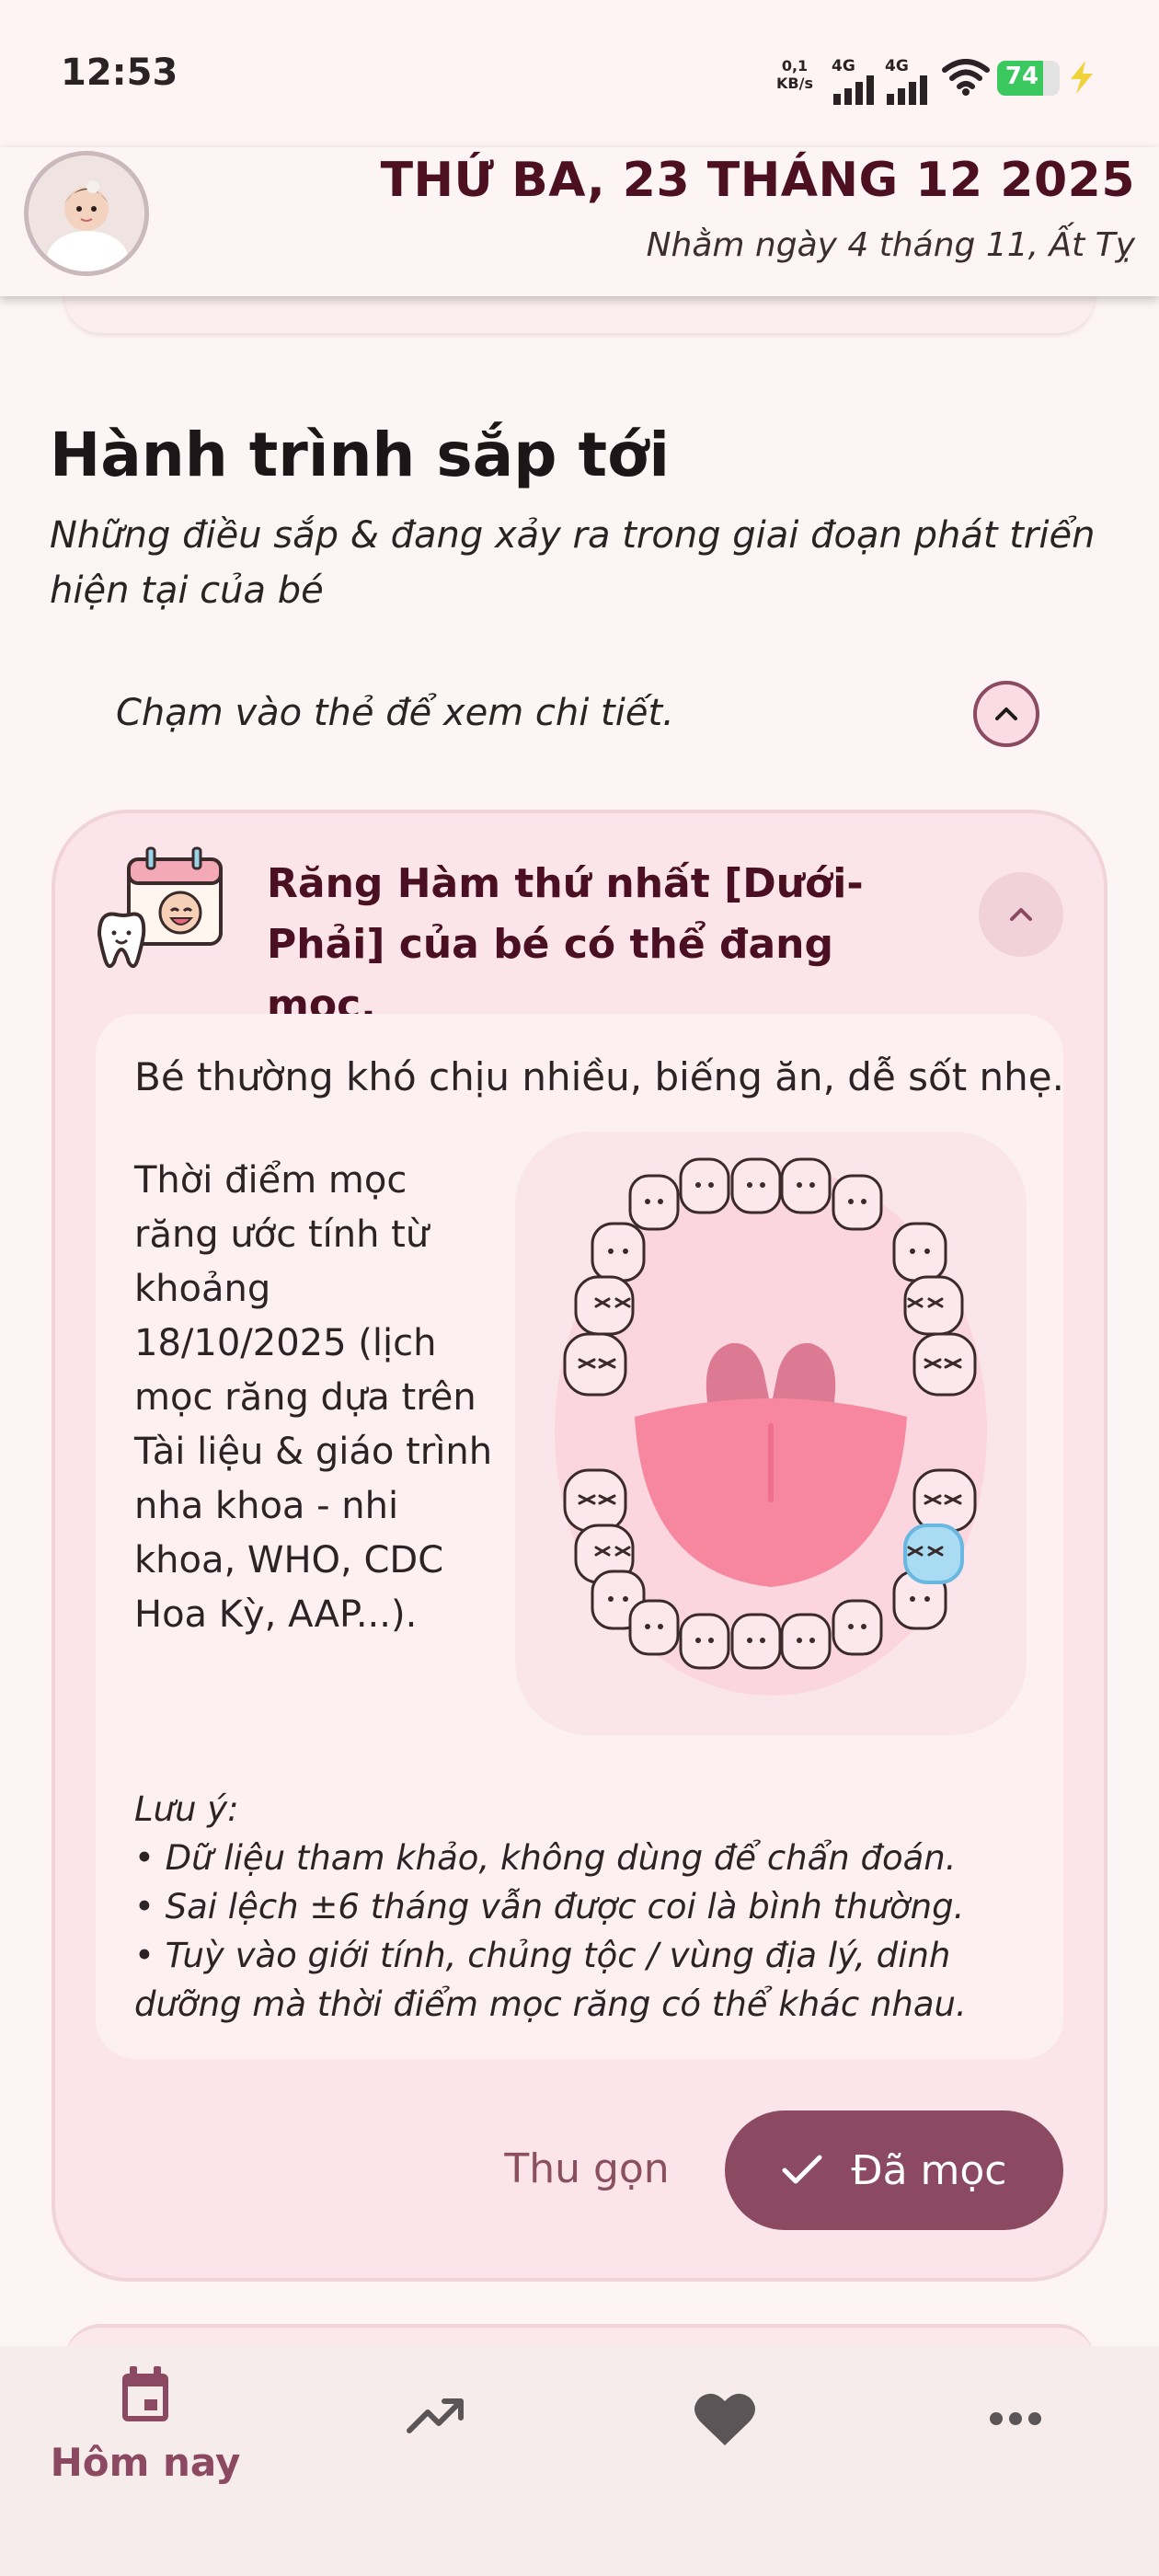  I want to click on avatar, so click(86, 213).